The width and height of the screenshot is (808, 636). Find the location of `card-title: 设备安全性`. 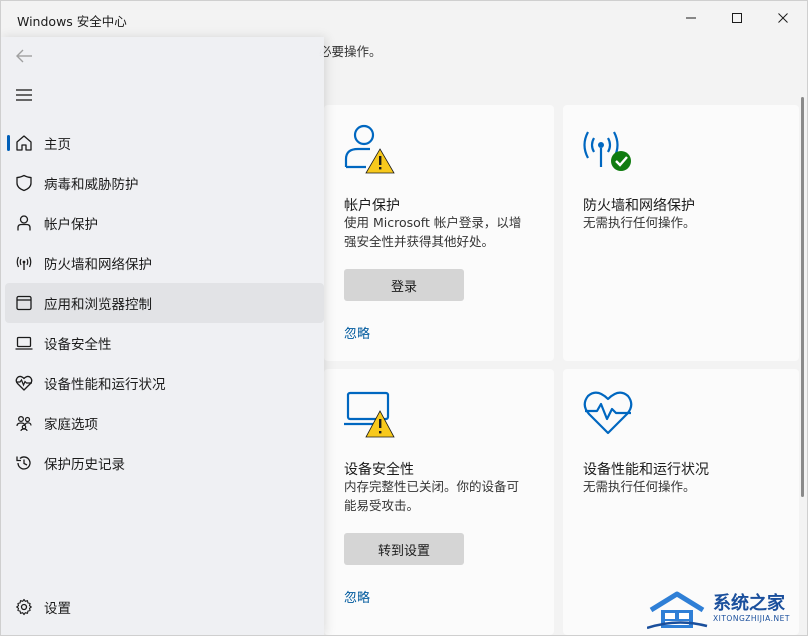

card-title: 设备安全性 is located at coordinates (379, 470).